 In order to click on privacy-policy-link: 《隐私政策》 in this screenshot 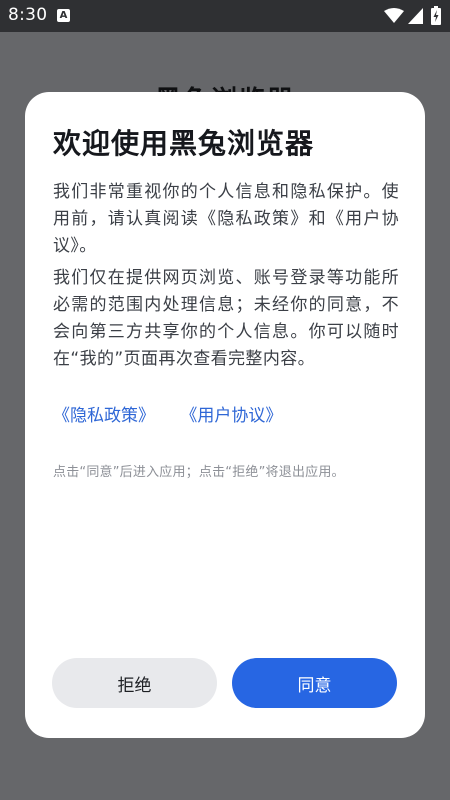, I will do `click(104, 416)`.